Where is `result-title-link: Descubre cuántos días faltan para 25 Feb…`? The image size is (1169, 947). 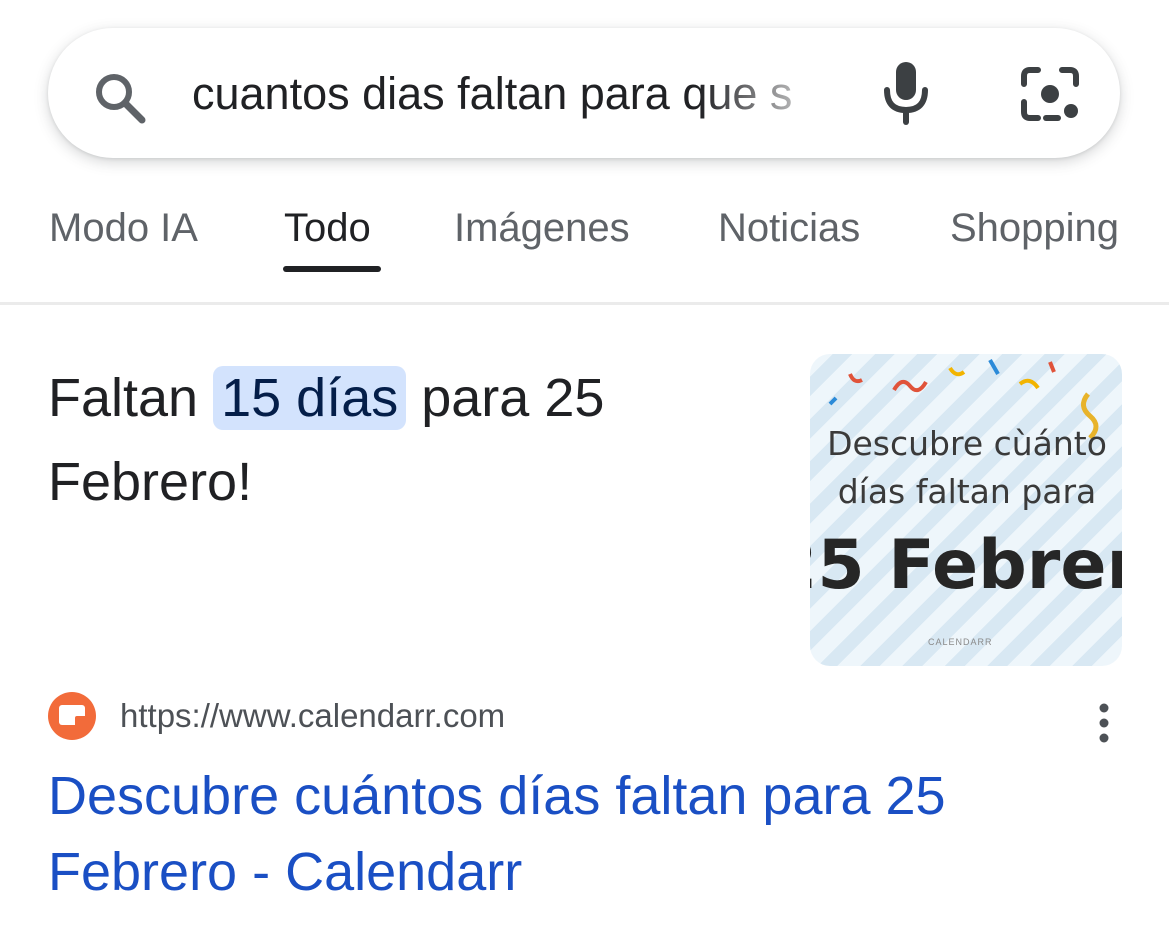
result-title-link: Descubre cuántos días faltan para 25 Feb… is located at coordinates (578, 834).